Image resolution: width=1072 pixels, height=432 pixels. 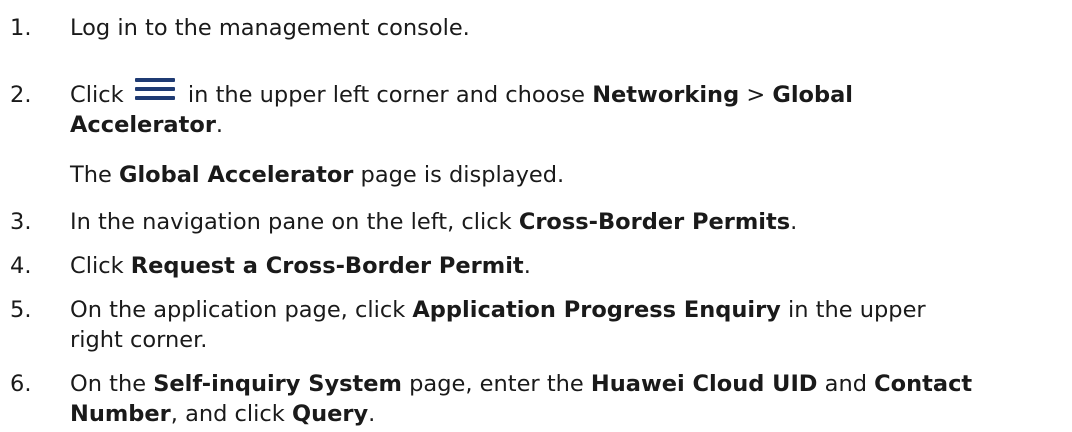 I want to click on text-run: >, so click(x=756, y=95).